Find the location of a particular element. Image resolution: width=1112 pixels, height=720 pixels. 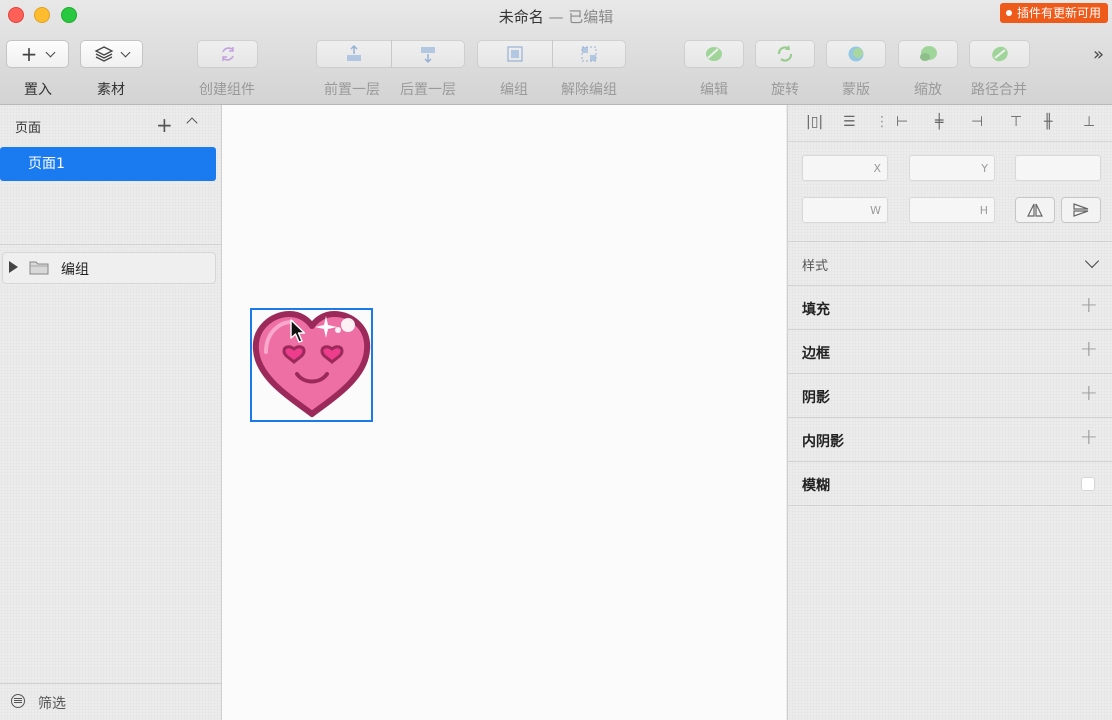

selected-heart-group is located at coordinates (311, 365).